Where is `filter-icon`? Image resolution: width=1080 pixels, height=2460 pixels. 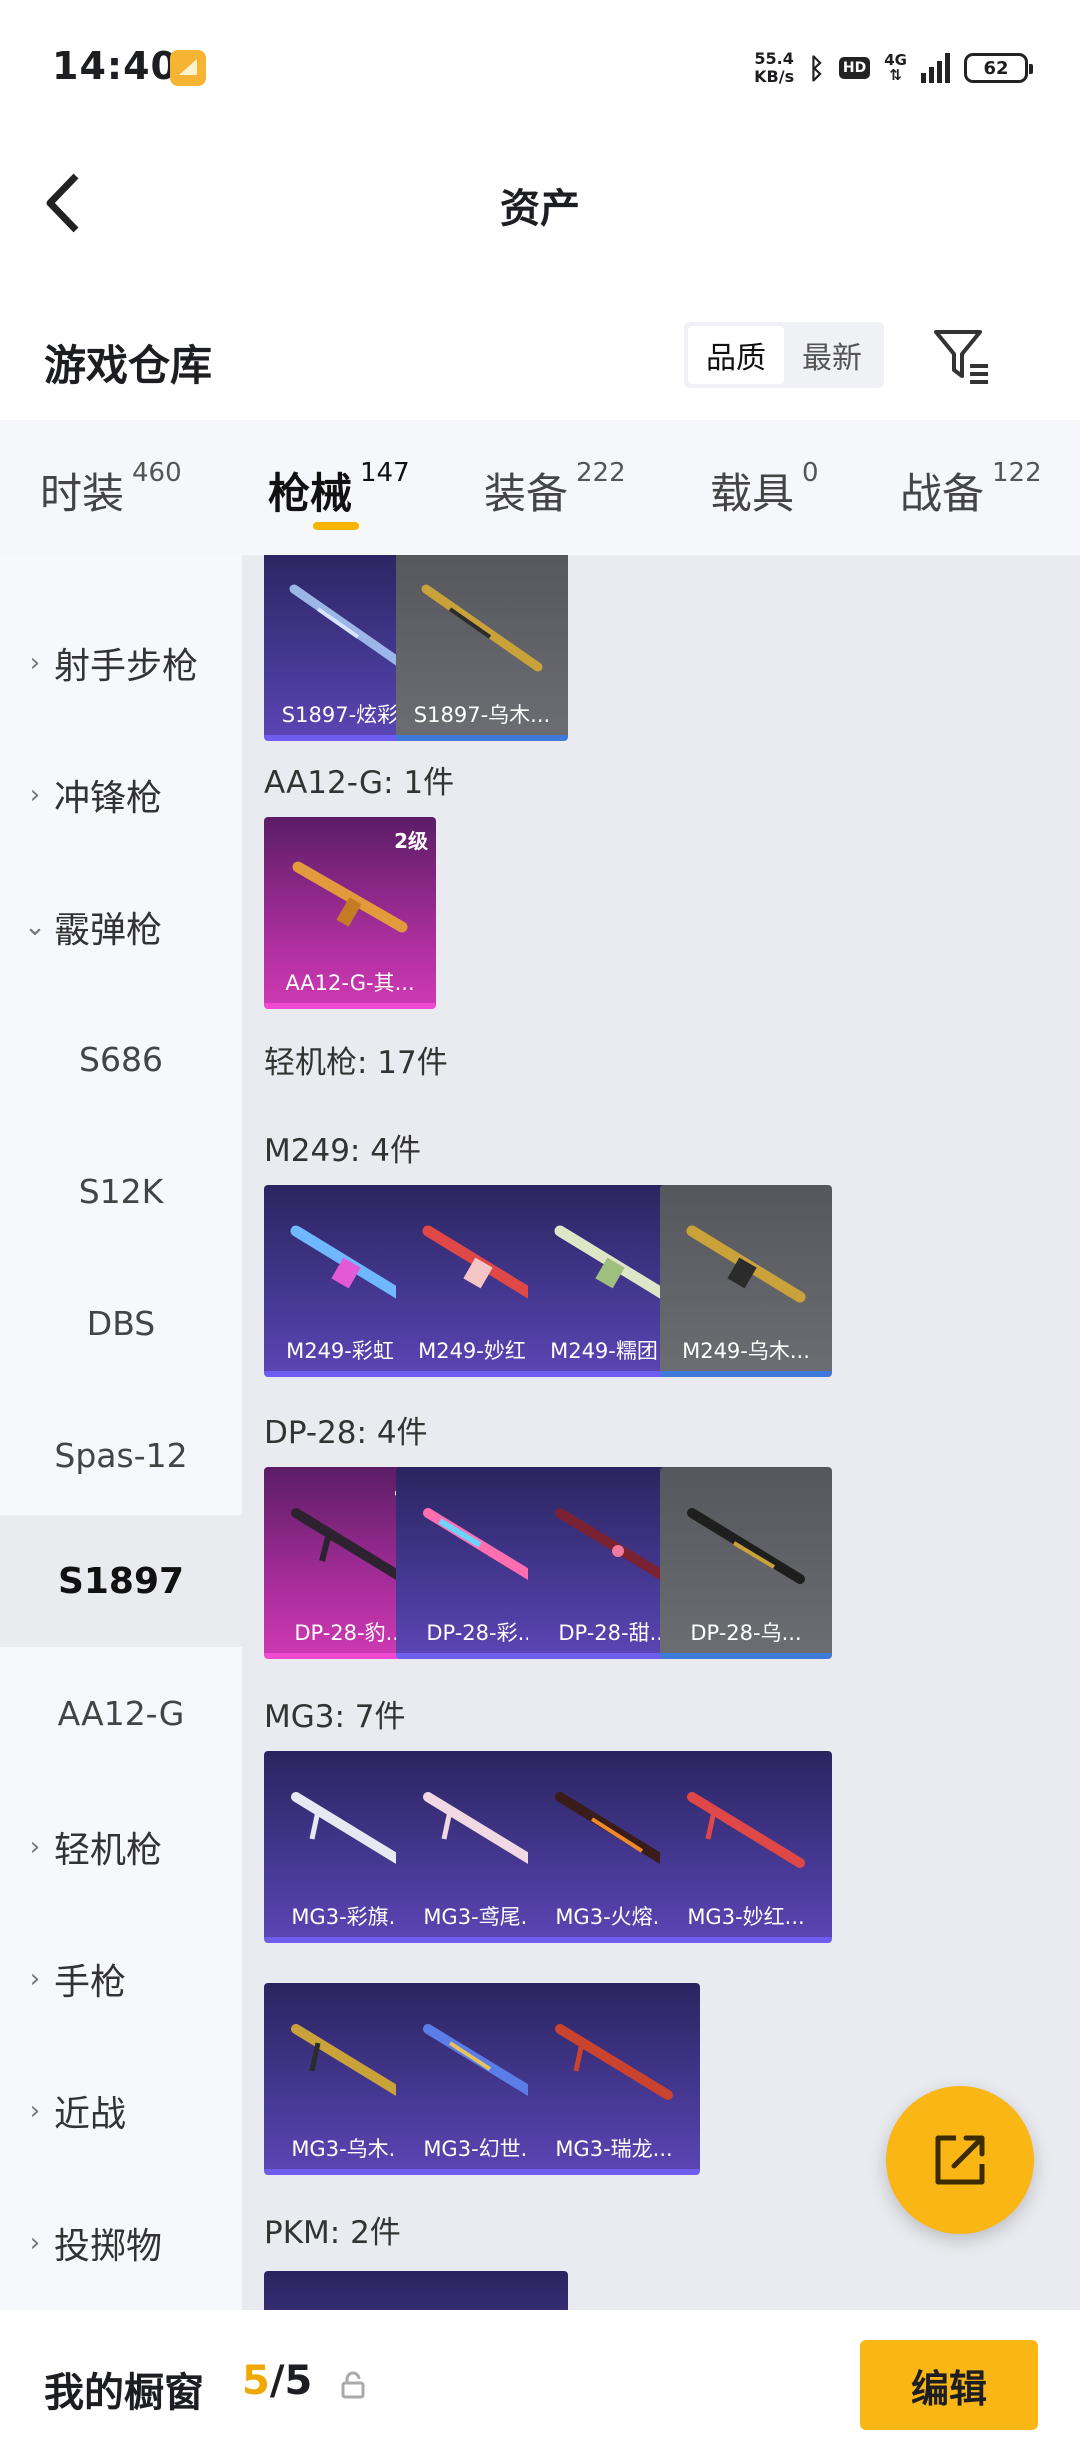
filter-icon is located at coordinates (961, 357).